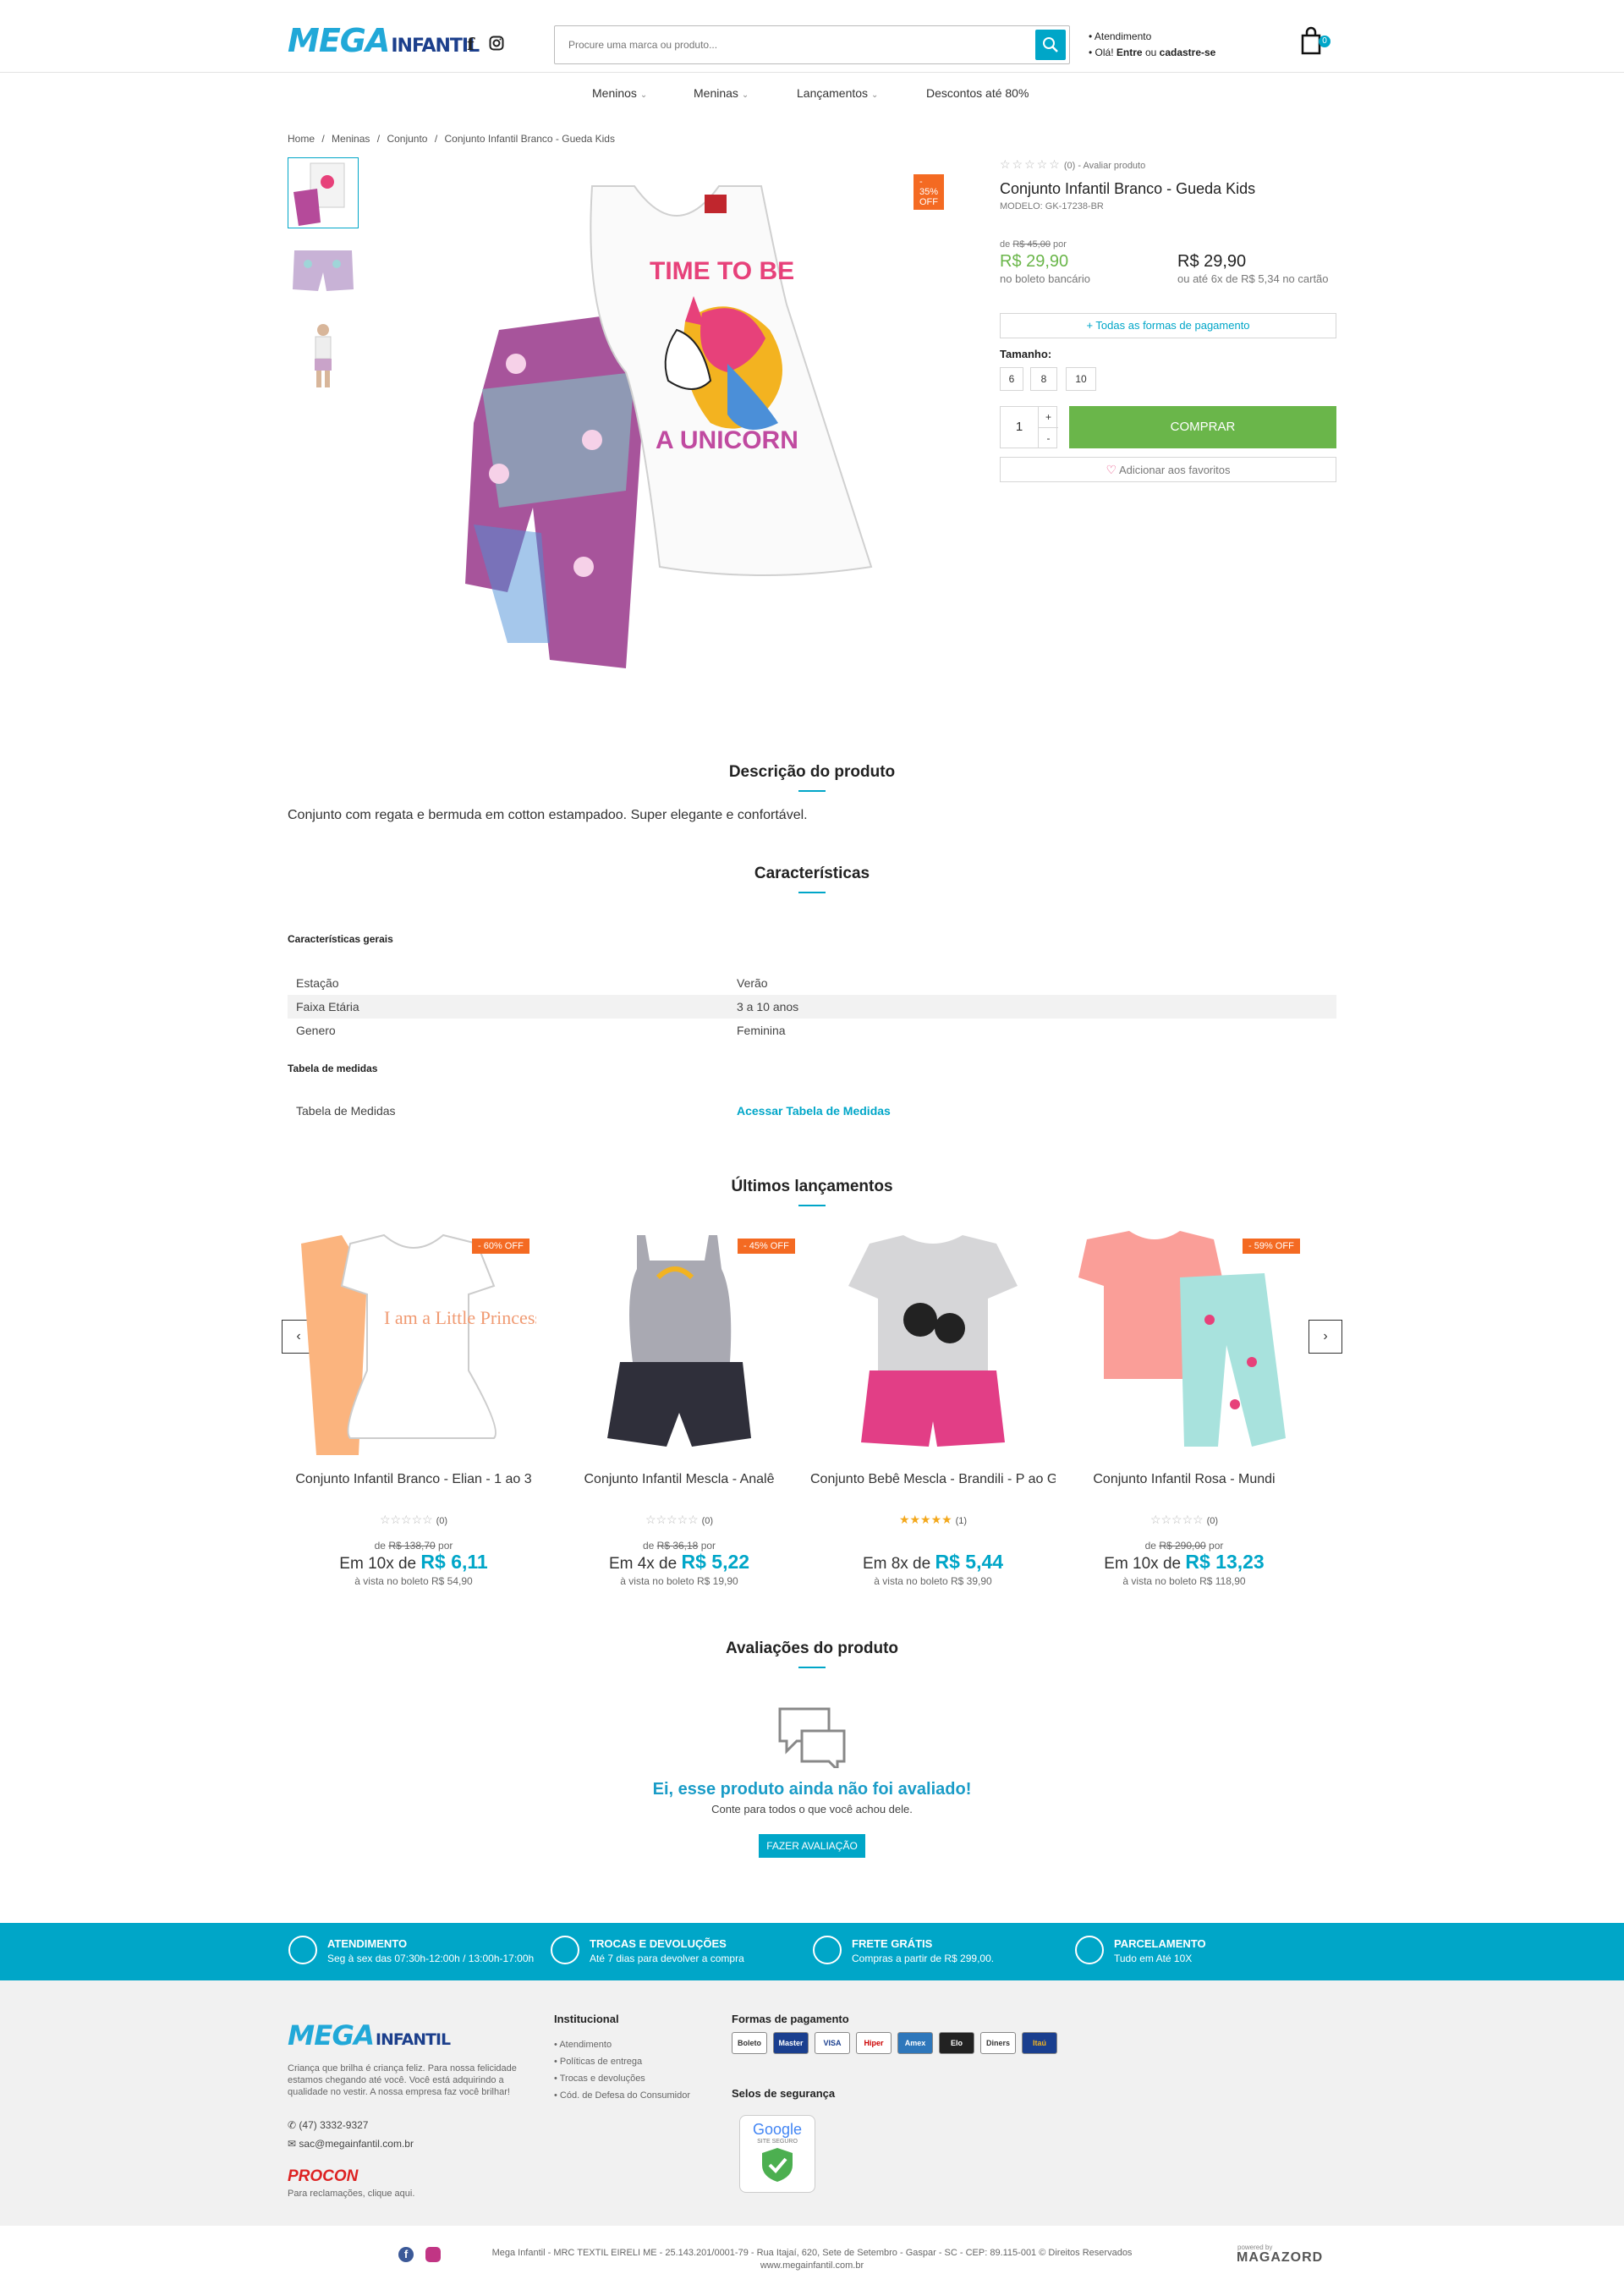  I want to click on email-text: sac@megainfantil.com.br, so click(357, 2144).